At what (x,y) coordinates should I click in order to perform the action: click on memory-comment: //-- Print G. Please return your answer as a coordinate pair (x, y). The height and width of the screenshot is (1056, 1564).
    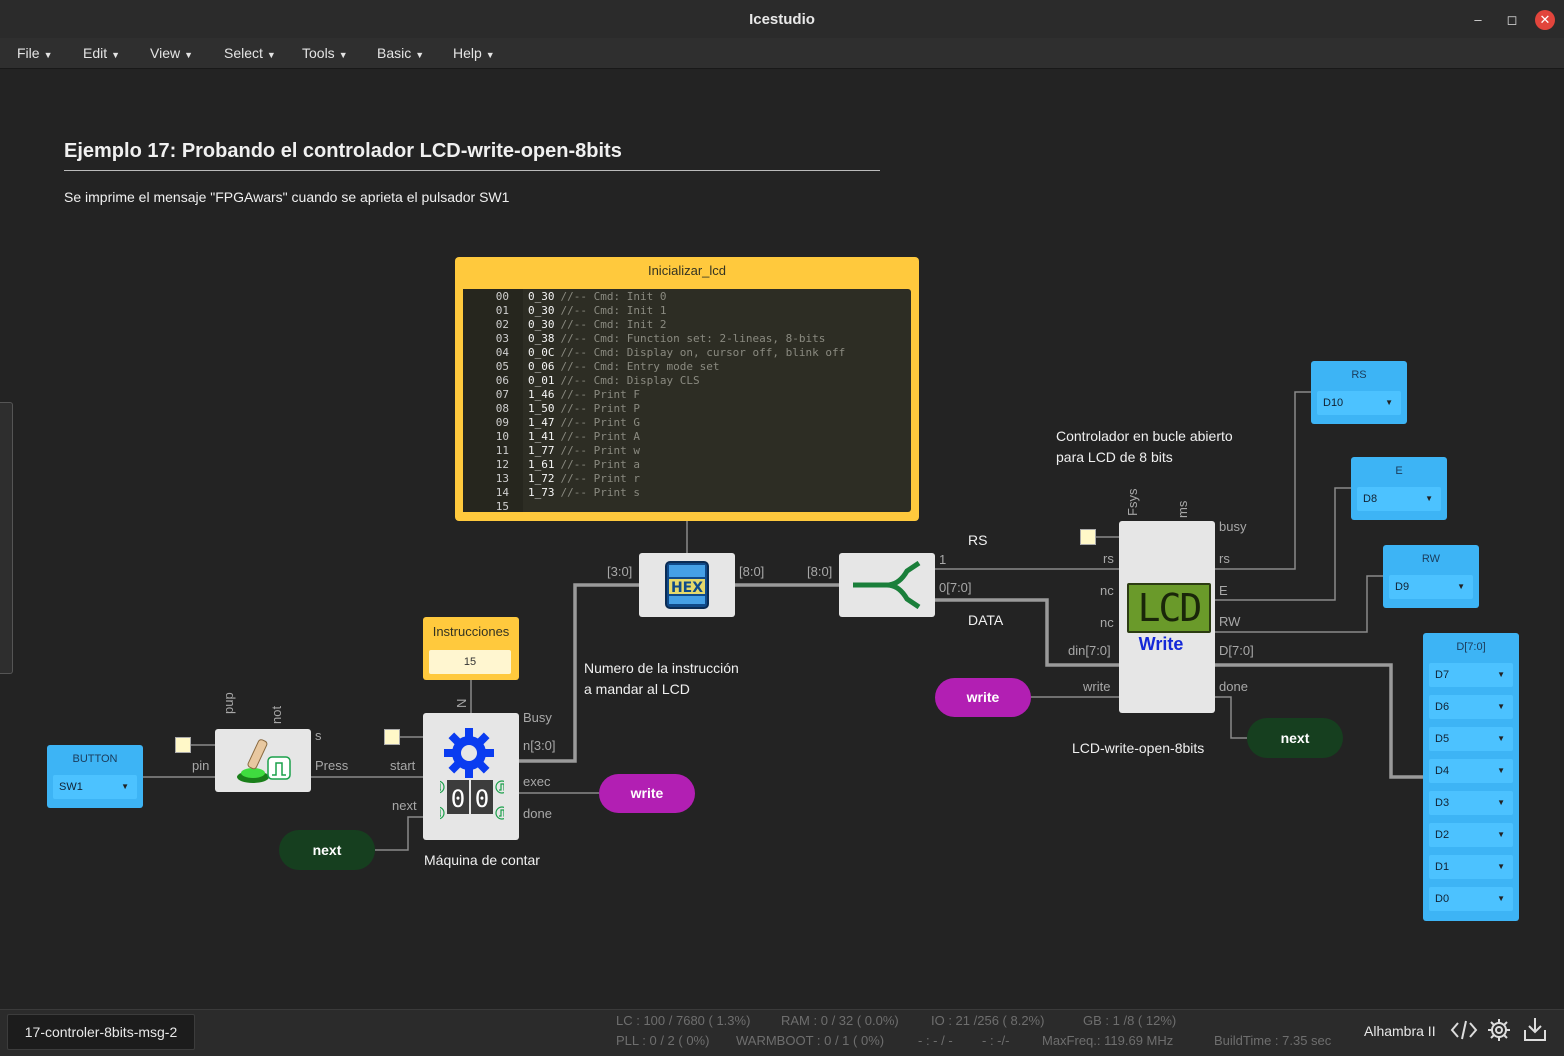
    Looking at the image, I should click on (600, 422).